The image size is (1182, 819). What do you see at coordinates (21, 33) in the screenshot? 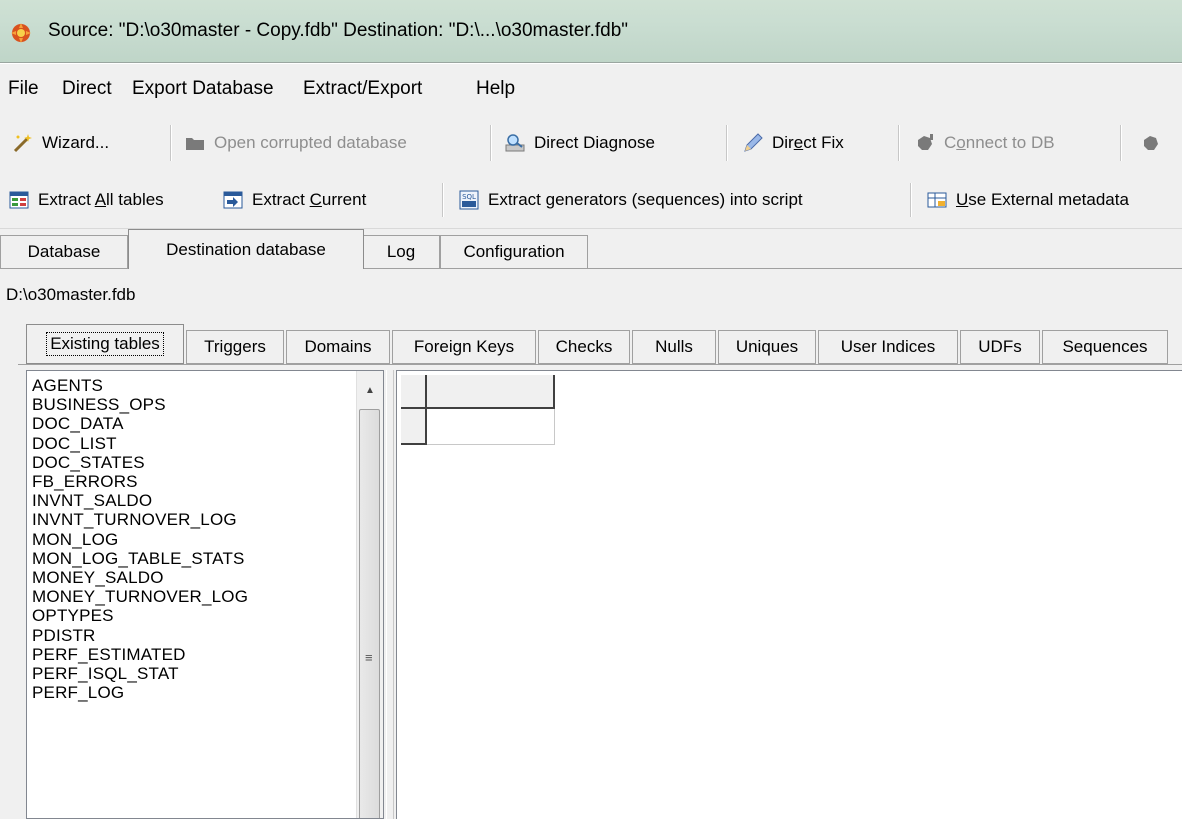
I see `app-icon` at bounding box center [21, 33].